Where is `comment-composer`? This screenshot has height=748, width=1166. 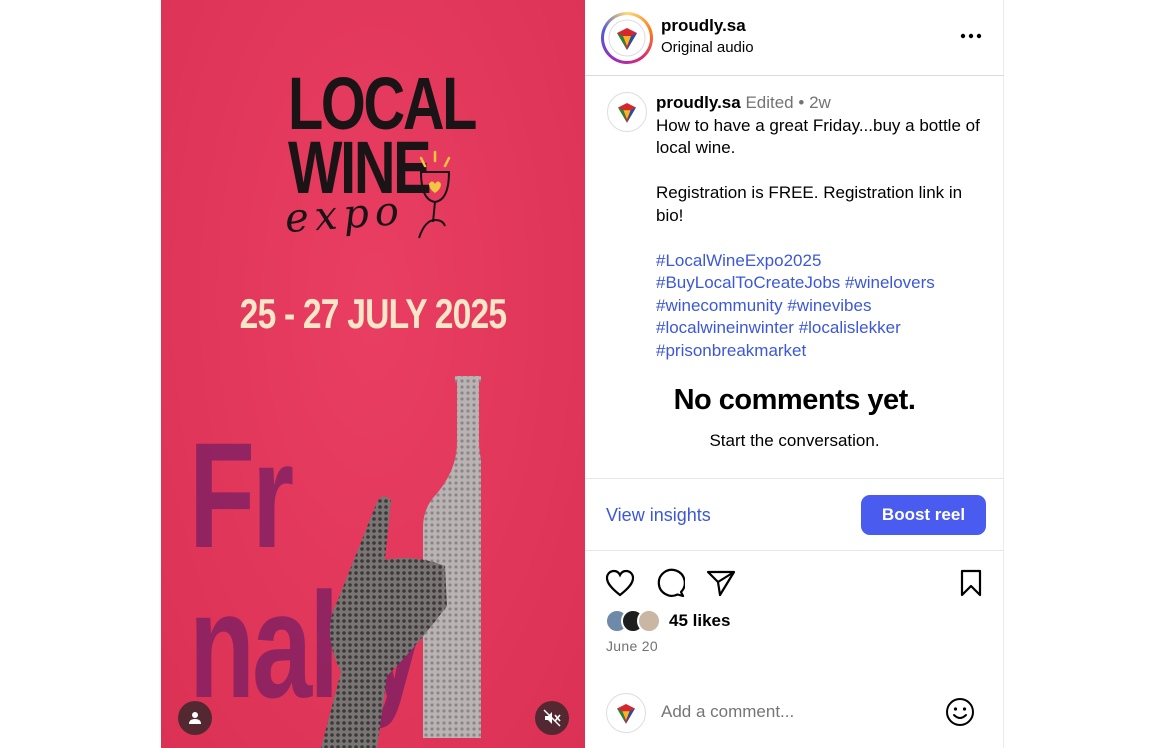 comment-composer is located at coordinates (794, 714).